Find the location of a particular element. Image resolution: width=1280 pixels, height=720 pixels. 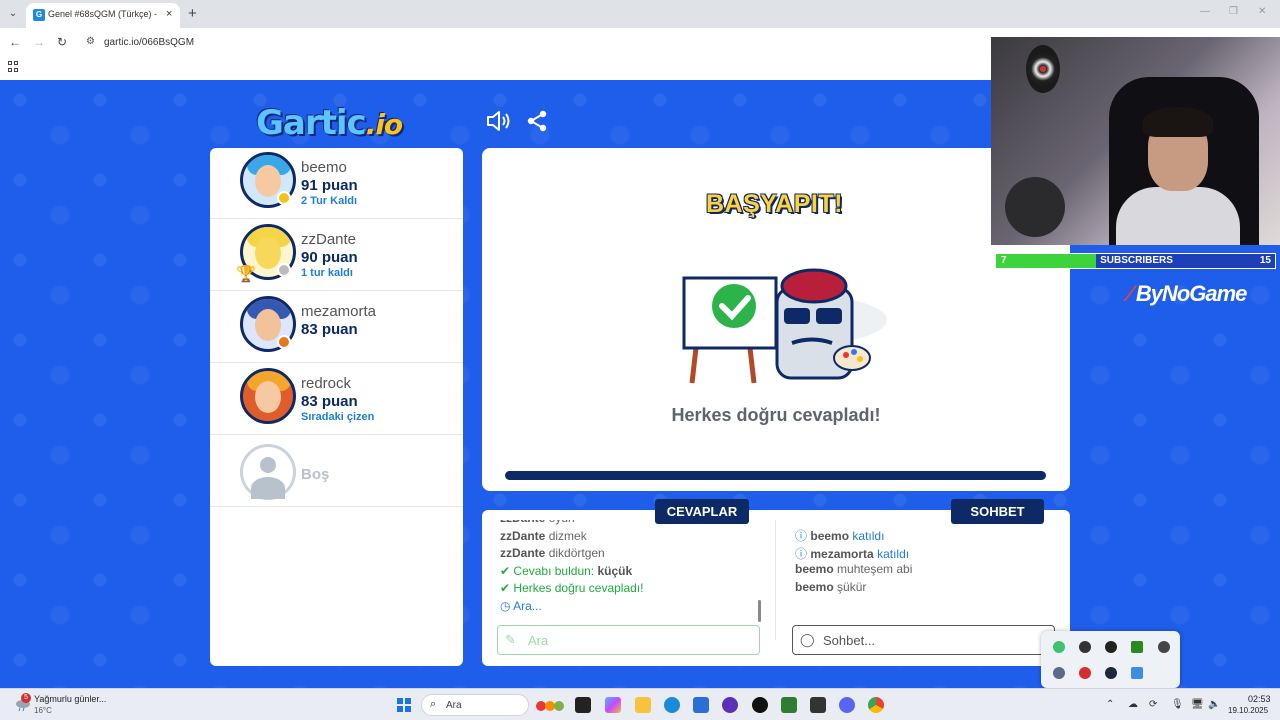

clock-time: 02:53 is located at coordinates (1259, 699).